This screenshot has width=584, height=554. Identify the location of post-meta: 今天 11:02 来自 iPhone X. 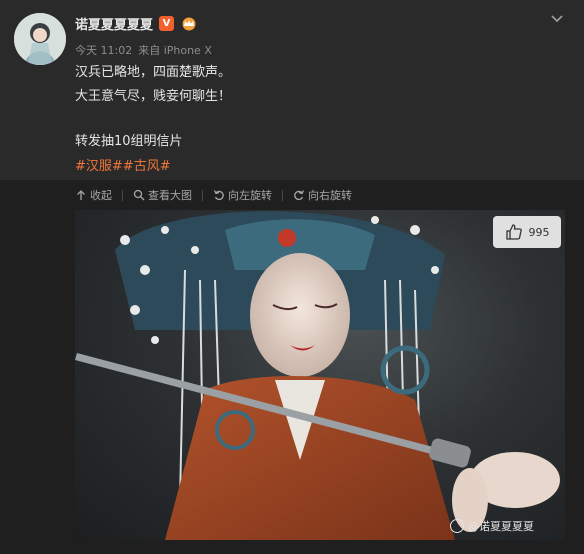
(143, 50).